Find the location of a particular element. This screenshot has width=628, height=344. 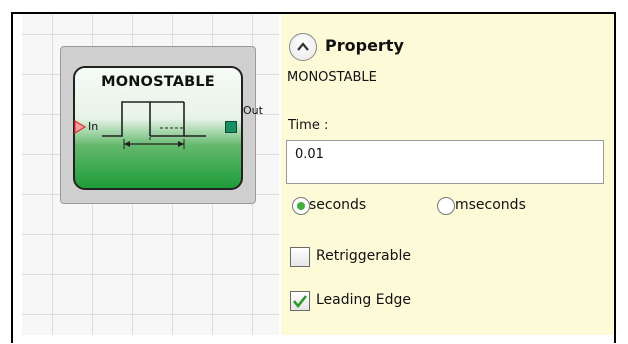

block-title: MONOSTABLE is located at coordinates (158, 82).